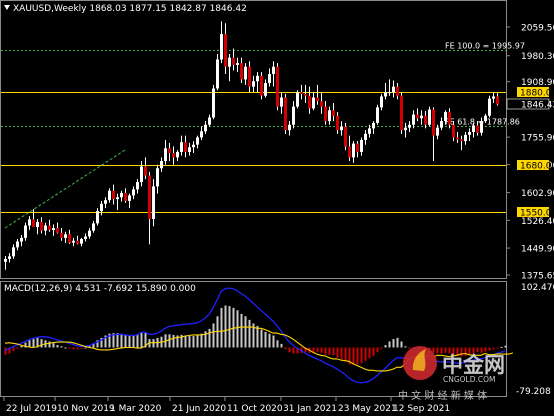 This screenshot has height=416, width=554. What do you see at coordinates (537, 214) in the screenshot?
I see `level-1550-tag-value: 1550.00` at bounding box center [537, 214].